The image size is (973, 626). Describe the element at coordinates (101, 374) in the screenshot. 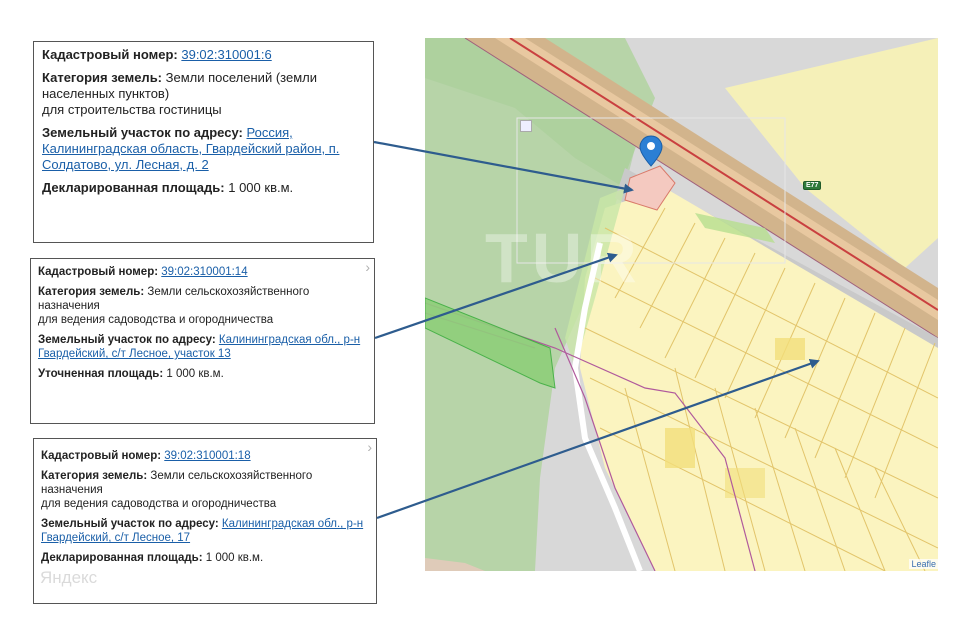

I see `area-label: Уточненная площадь:` at that location.